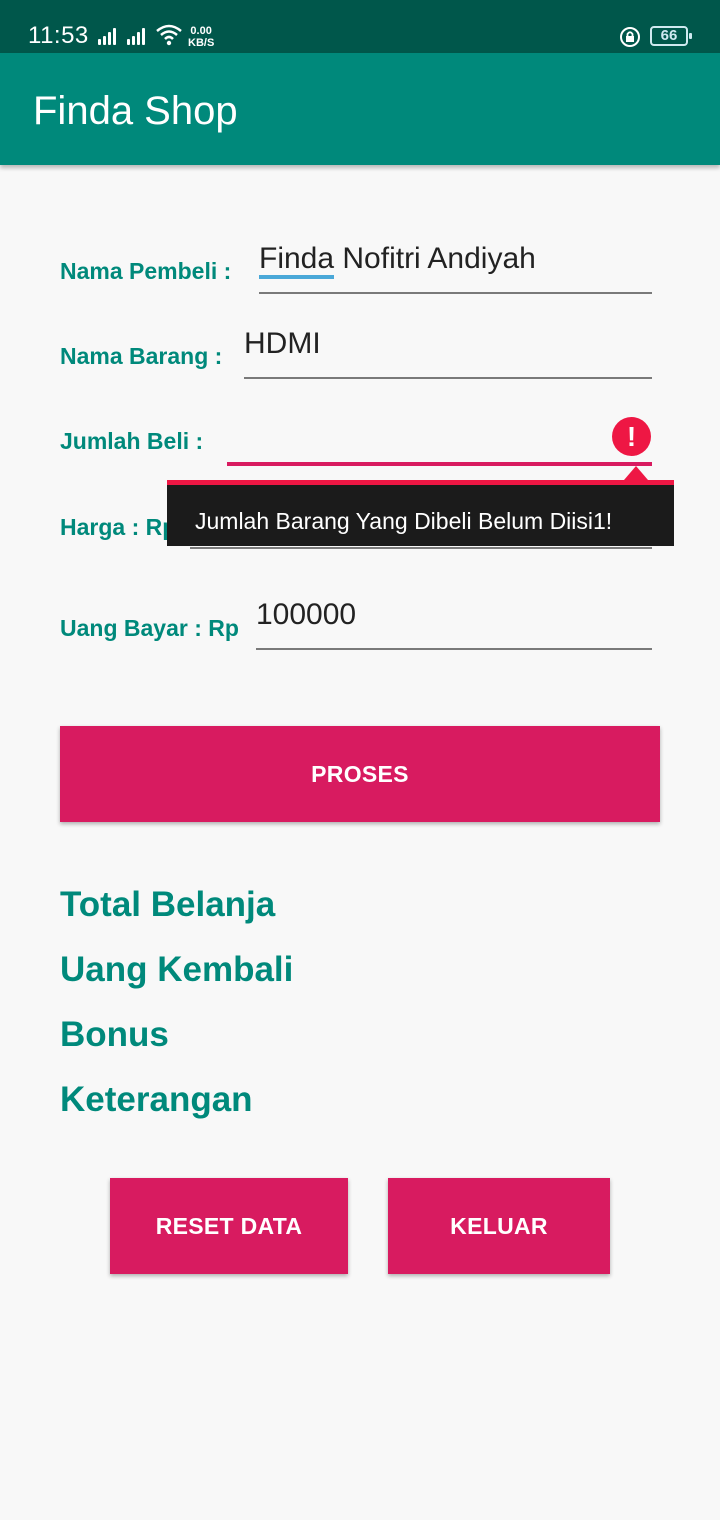  What do you see at coordinates (360, 109) in the screenshot?
I see `app-bar: Finda Shop` at bounding box center [360, 109].